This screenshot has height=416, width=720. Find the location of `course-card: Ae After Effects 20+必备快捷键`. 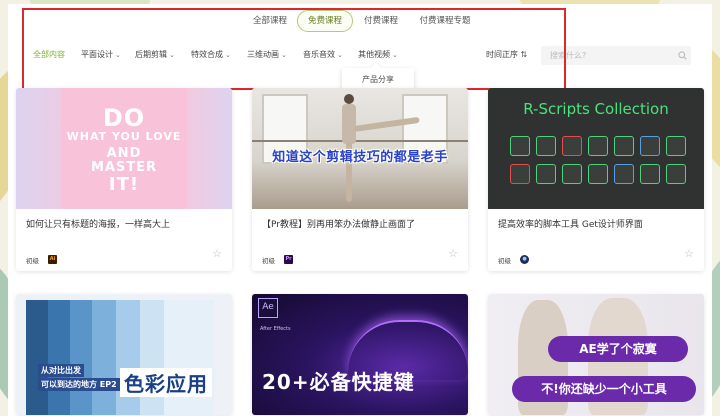

course-card: Ae After Effects 20+必备快捷键 is located at coordinates (360, 354).